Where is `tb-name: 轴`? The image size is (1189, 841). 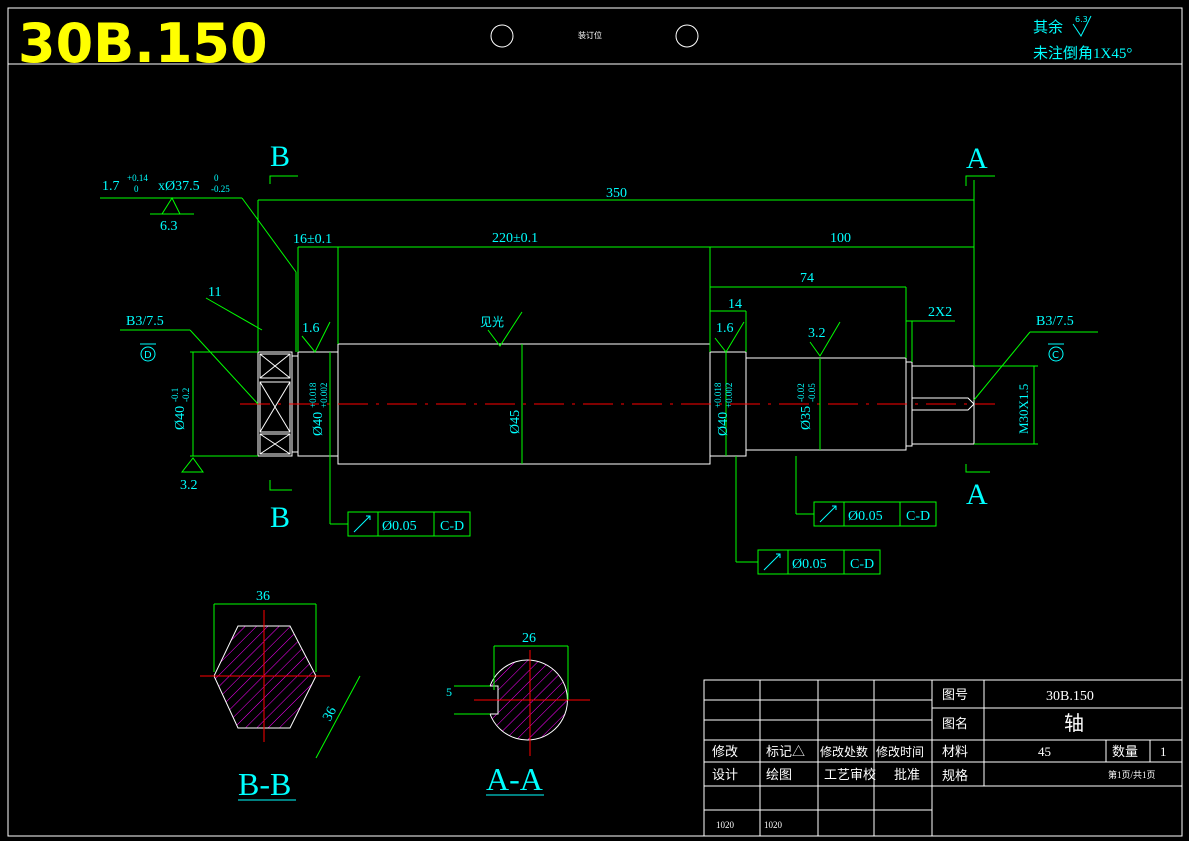
tb-name: 轴 is located at coordinates (1074, 723).